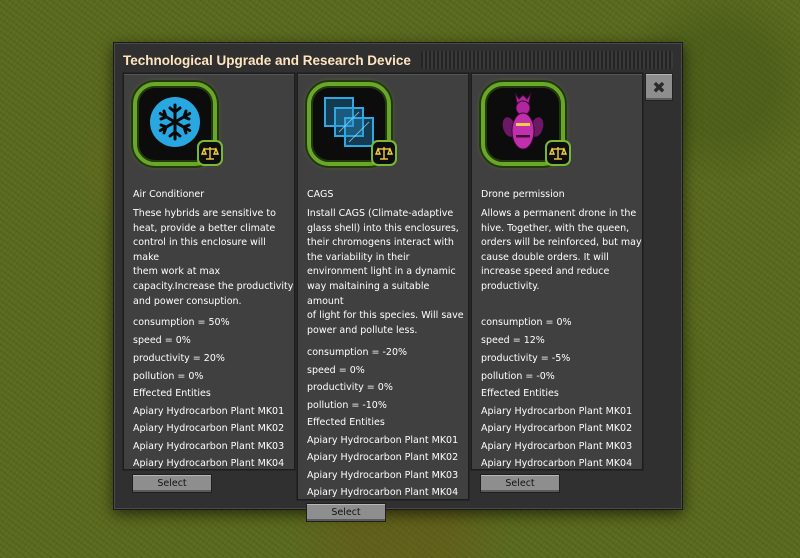 The height and width of the screenshot is (558, 800). I want to click on upgrade-name: CAGS, so click(320, 194).